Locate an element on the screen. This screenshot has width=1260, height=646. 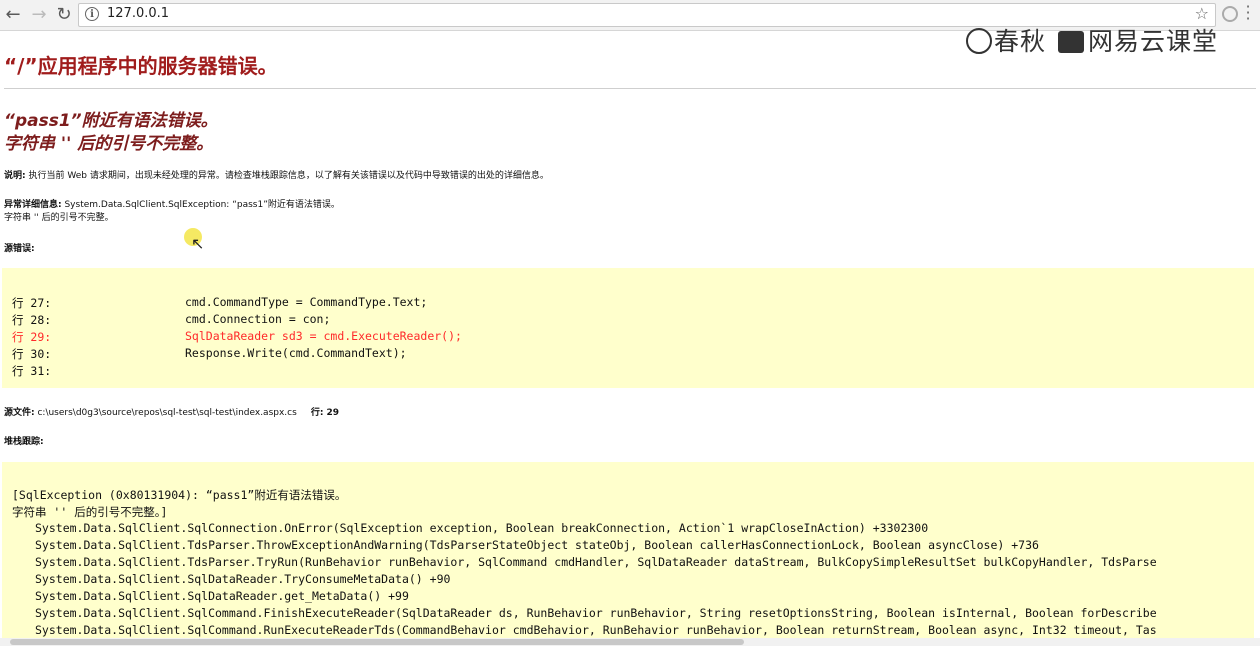
source-error-label: 源错误: is located at coordinates (19, 249).